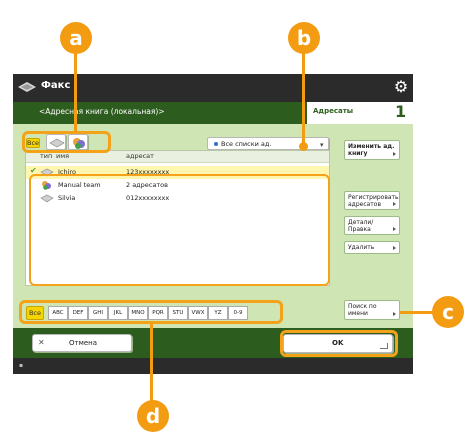 This screenshot has height=444, width=475. Describe the element at coordinates (213, 366) in the screenshot. I see `status-footer: ▪` at that location.